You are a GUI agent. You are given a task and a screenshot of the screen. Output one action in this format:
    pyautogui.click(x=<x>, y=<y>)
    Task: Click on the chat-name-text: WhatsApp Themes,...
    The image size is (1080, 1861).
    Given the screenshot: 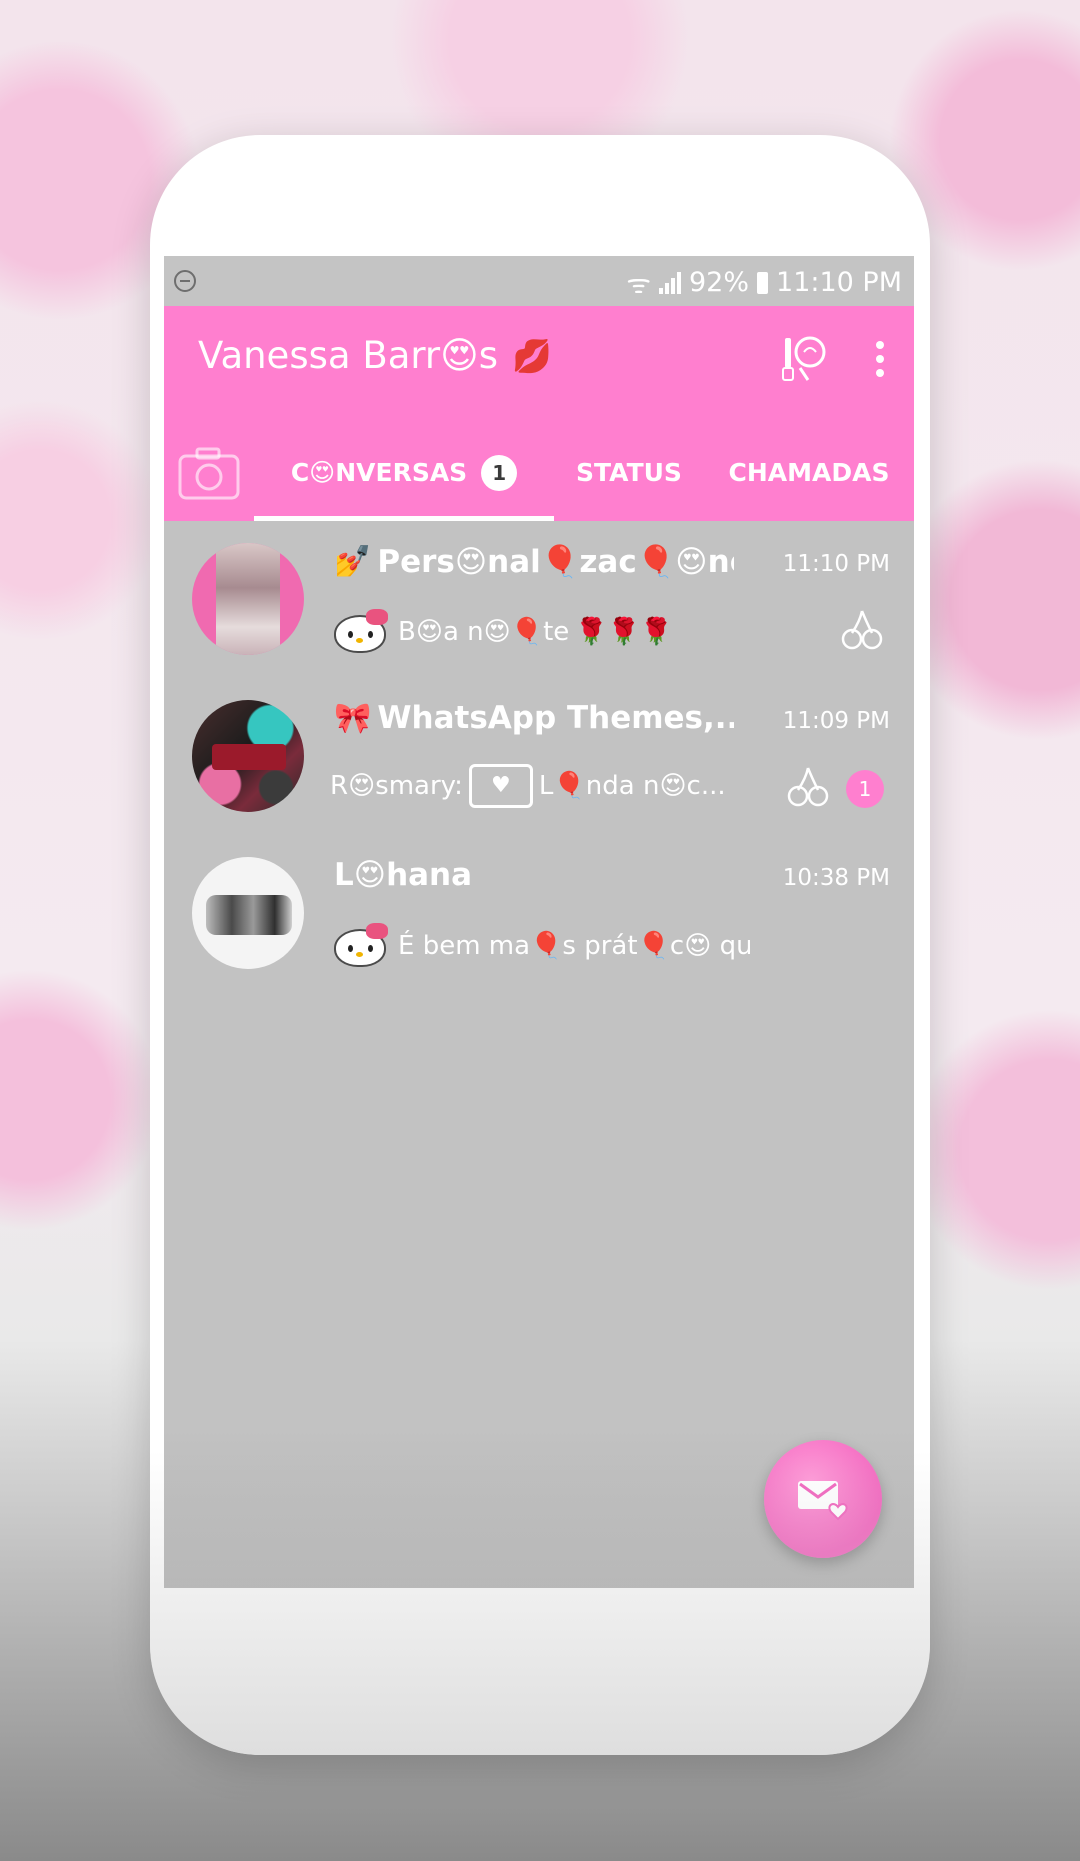 What is the action you would take?
    pyautogui.click(x=555, y=718)
    